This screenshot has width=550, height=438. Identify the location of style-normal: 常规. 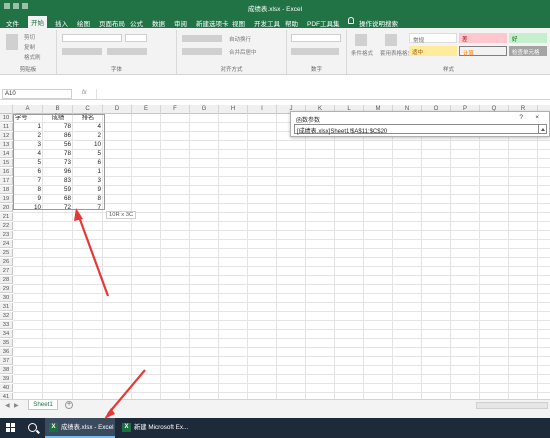
(433, 38).